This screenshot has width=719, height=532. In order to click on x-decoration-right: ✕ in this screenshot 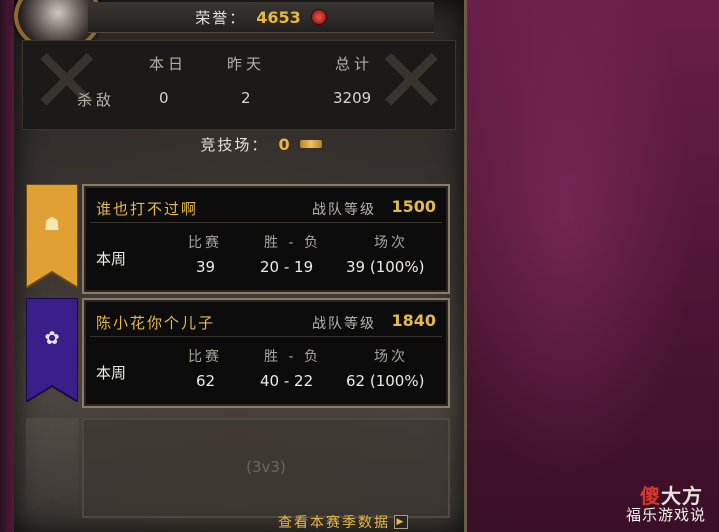, I will do `click(411, 81)`.